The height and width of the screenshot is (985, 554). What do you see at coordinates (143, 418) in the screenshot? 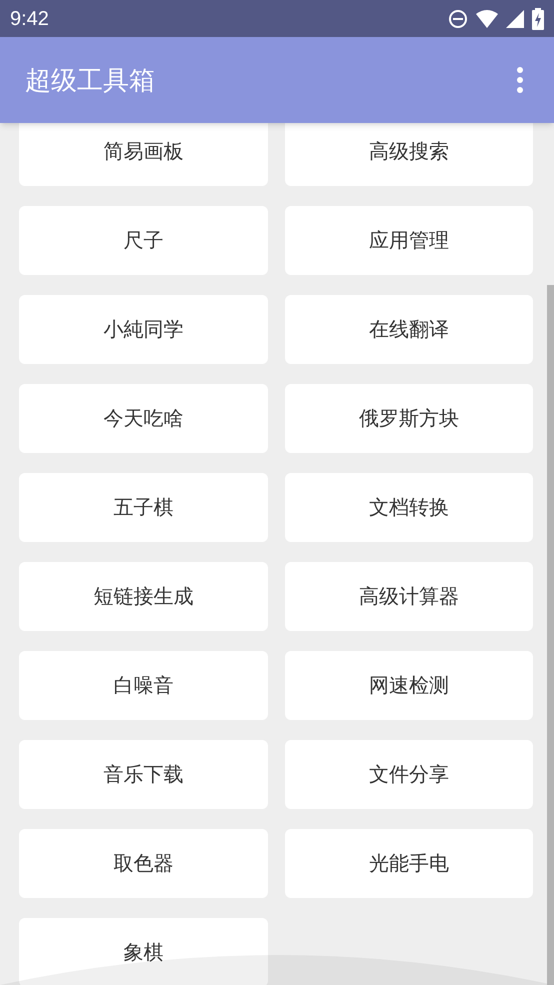
I see `tool-button: 今天吃啥` at bounding box center [143, 418].